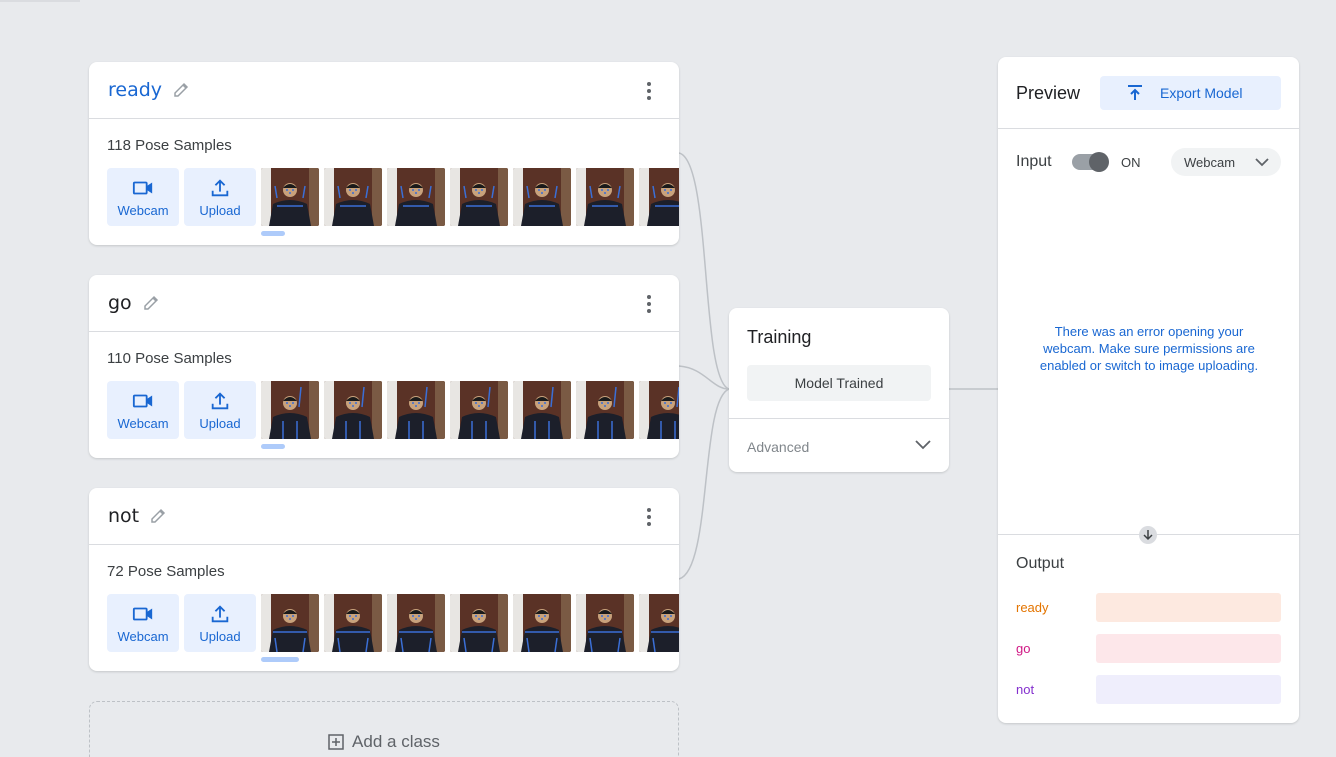 The width and height of the screenshot is (1336, 757). I want to click on preview-header: Preview Export Model, so click(1148, 93).